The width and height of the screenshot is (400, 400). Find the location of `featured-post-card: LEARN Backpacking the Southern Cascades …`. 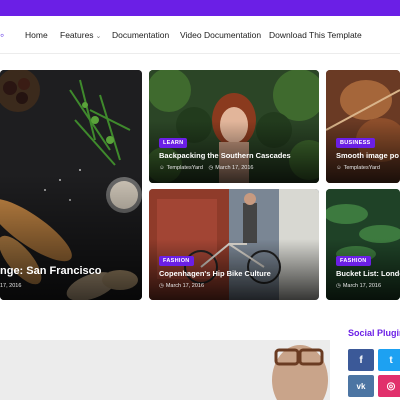

featured-post-card: LEARN Backpacking the Southern Cascades … is located at coordinates (234, 126).